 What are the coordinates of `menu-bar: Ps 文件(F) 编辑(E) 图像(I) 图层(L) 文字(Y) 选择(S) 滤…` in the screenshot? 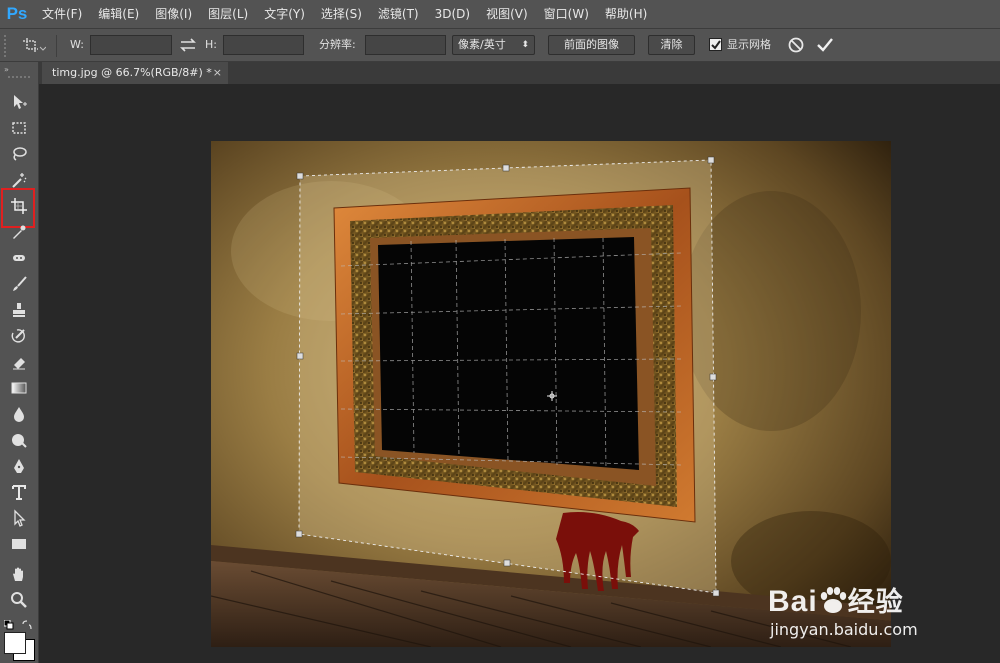 It's located at (500, 14).